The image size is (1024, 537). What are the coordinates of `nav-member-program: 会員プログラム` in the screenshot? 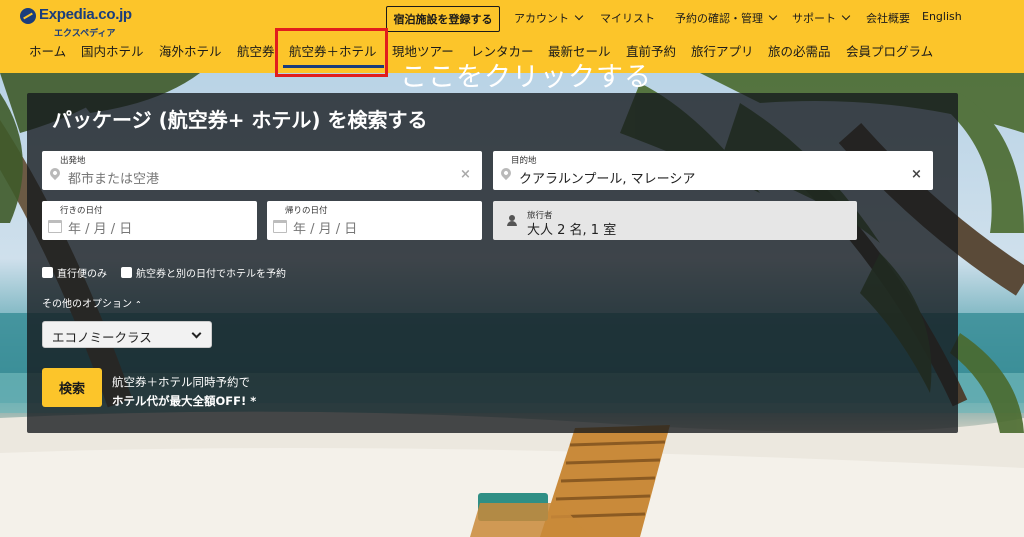 It's located at (889, 50).